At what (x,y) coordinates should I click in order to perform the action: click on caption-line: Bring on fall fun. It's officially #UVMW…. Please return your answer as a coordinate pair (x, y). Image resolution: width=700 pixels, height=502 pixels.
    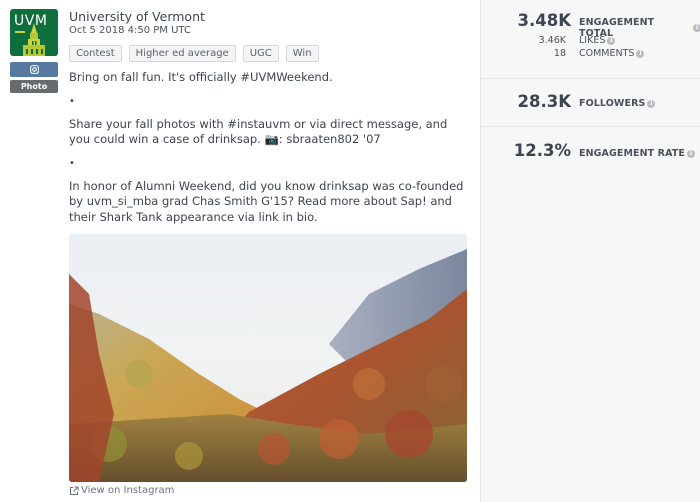
    Looking at the image, I should click on (201, 77).